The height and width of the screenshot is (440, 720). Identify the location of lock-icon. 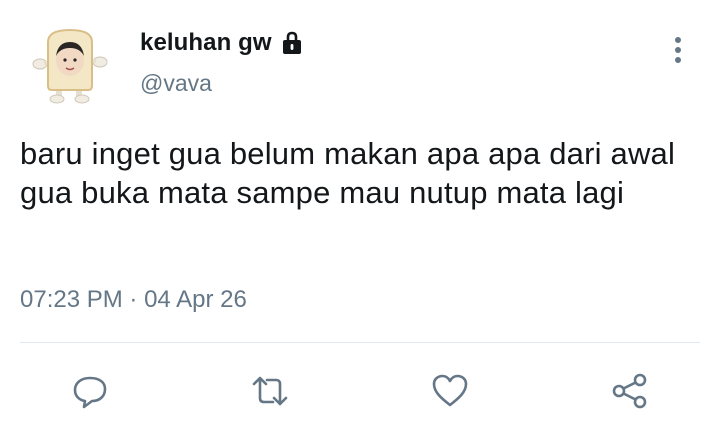
(292, 43).